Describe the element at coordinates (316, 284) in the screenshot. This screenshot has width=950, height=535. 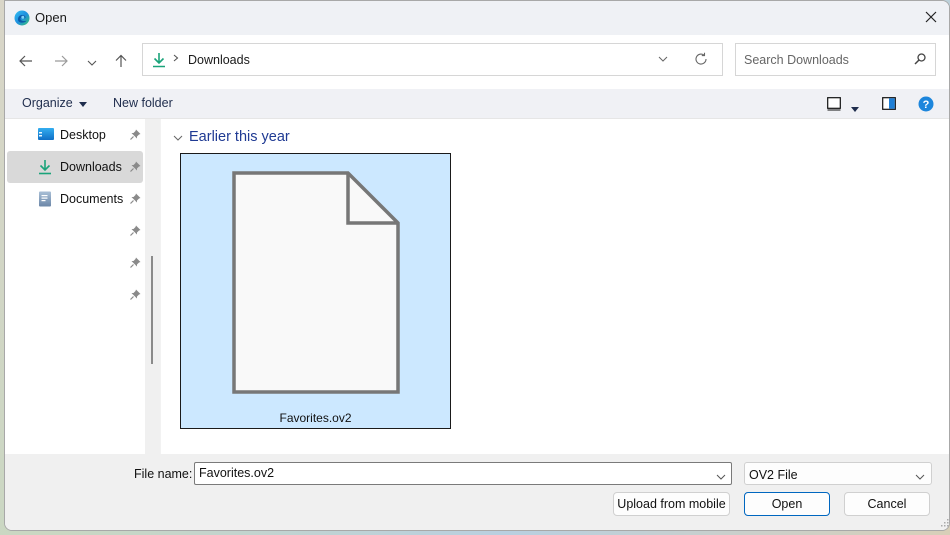
I see `generic-file-icon` at that location.